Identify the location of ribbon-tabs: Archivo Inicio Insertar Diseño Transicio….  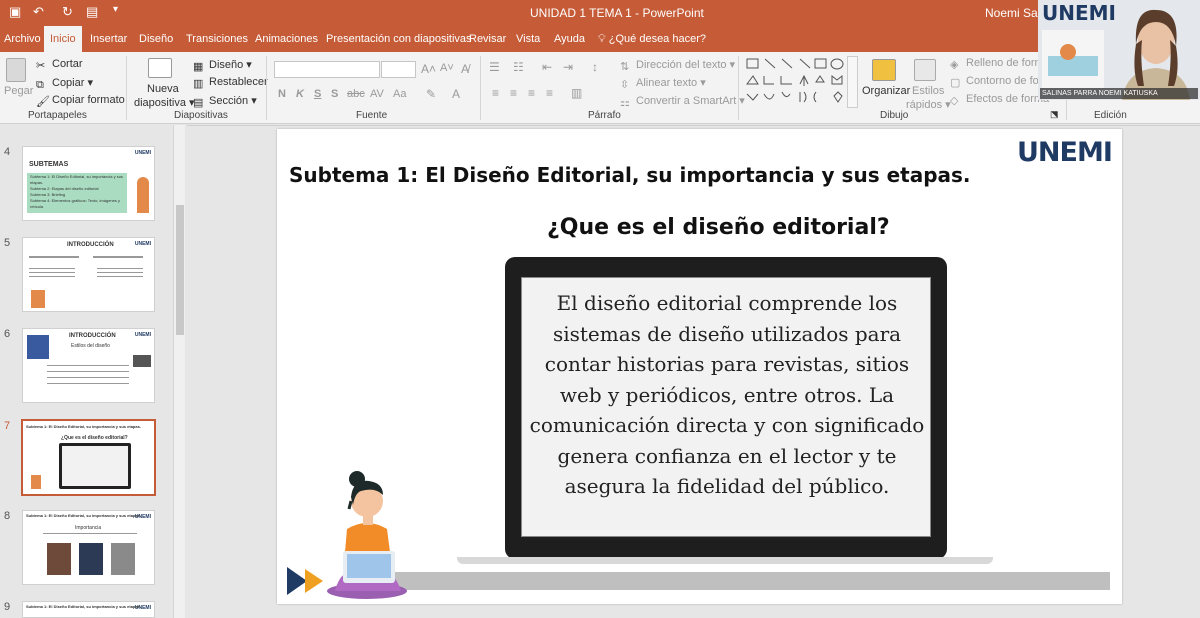
(600, 39).